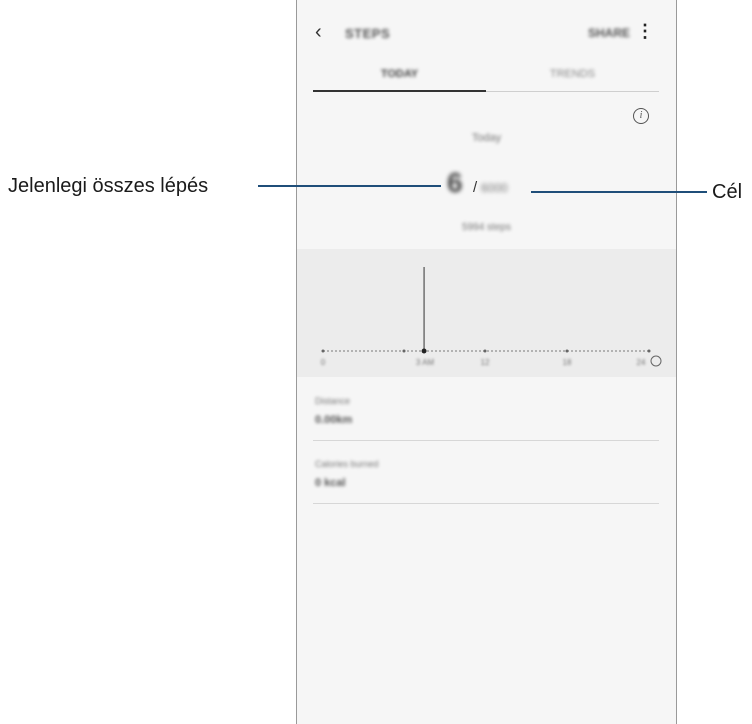 This screenshot has width=752, height=724. What do you see at coordinates (486, 472) in the screenshot?
I see `stat-calories: Calories burned 0 kcal` at bounding box center [486, 472].